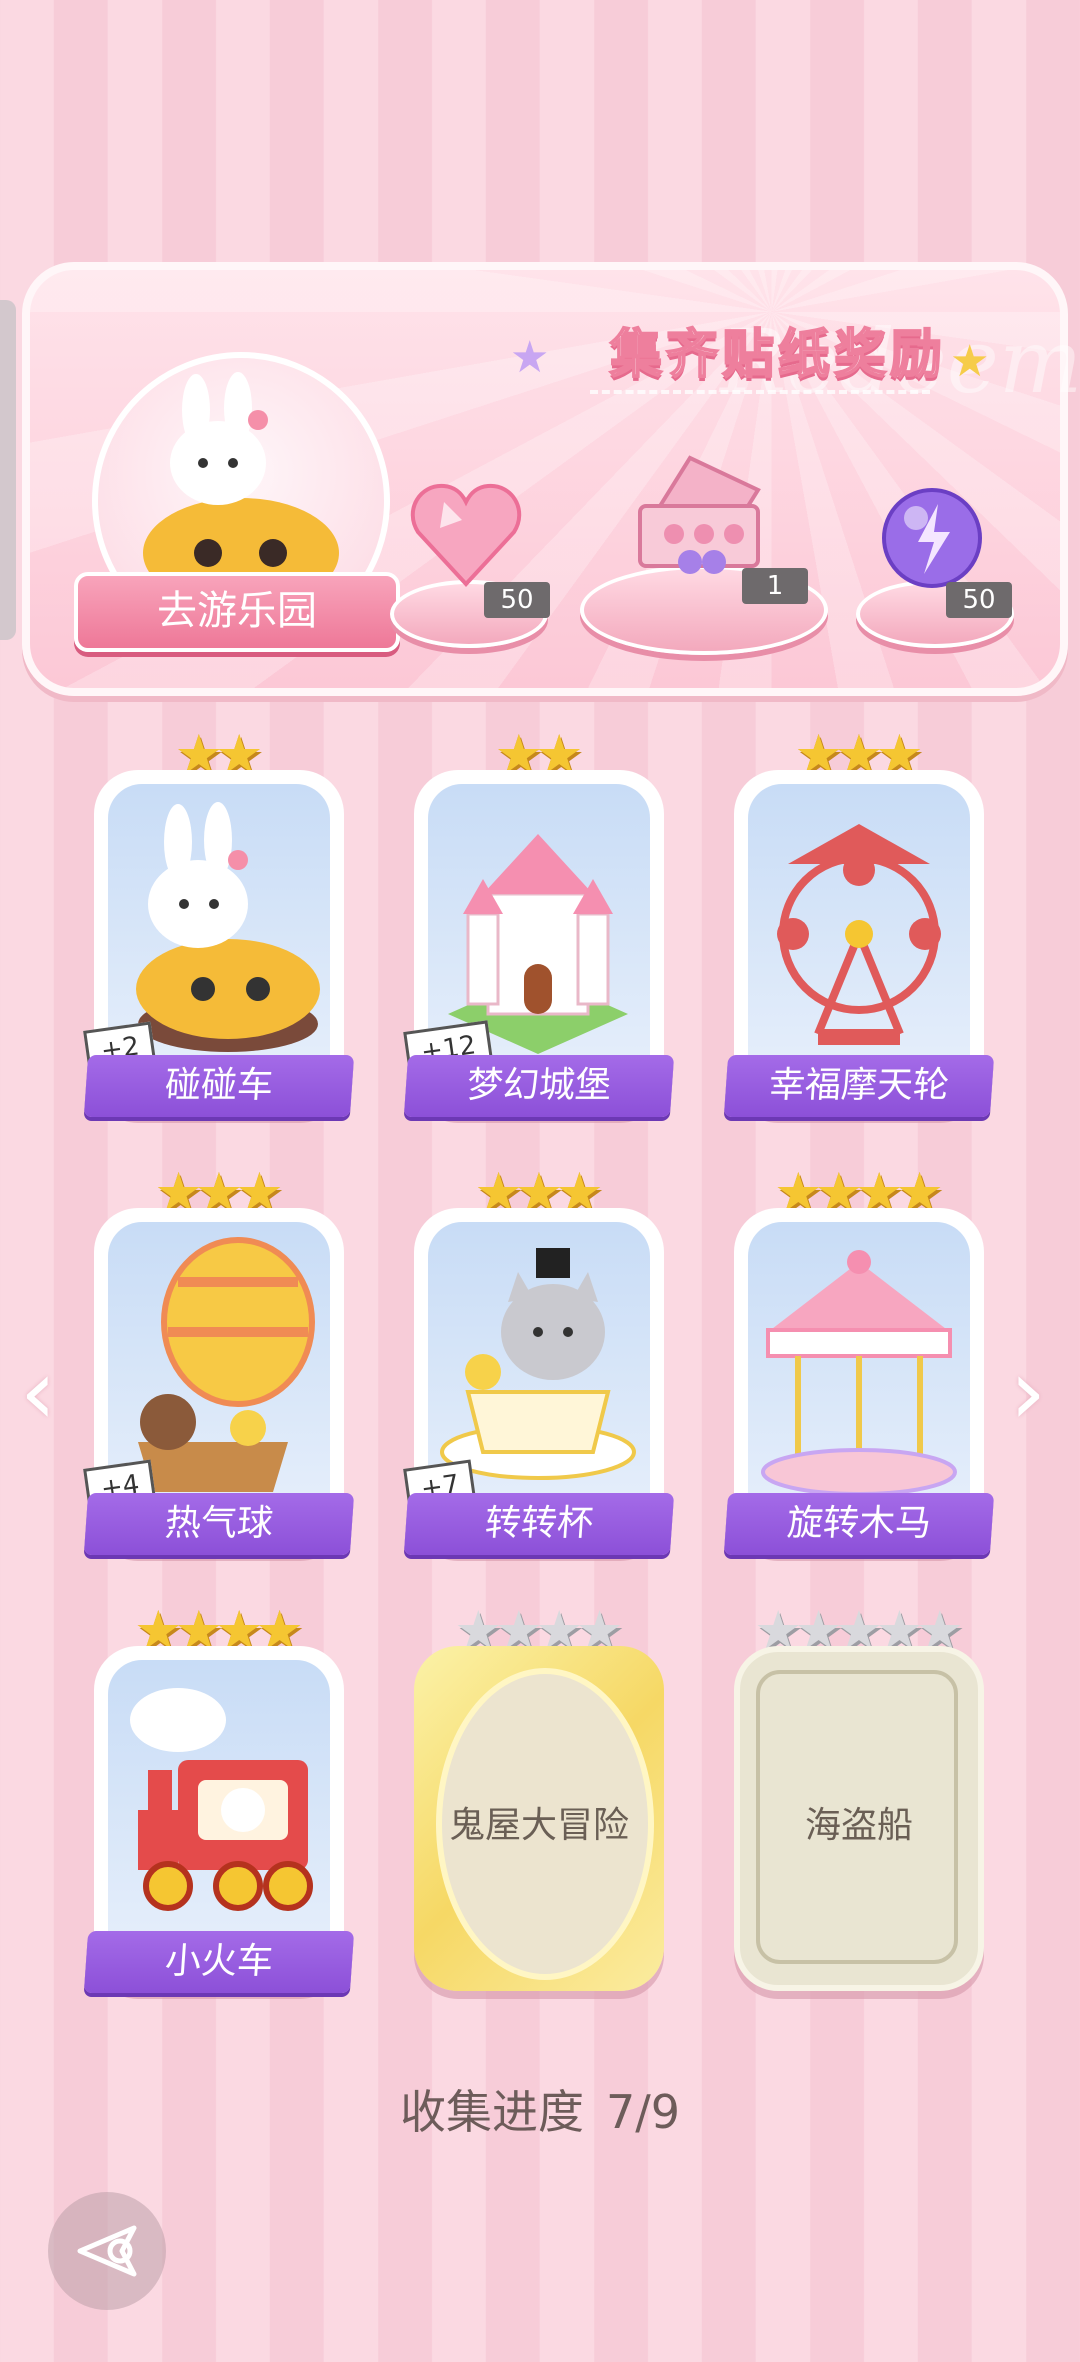 The width and height of the screenshot is (1080, 2362). I want to click on card-name-banner: 热气球, so click(219, 1524).